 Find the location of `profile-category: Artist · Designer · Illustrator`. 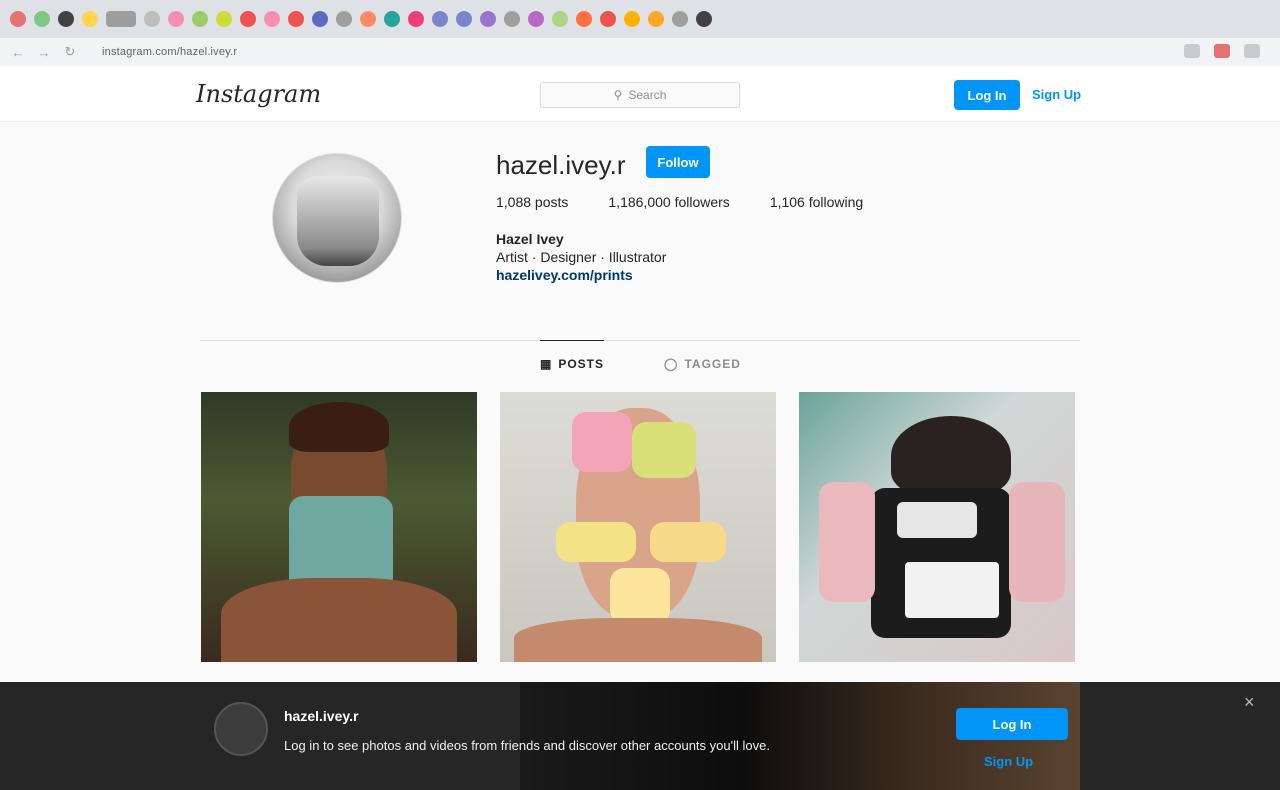

profile-category: Artist · Designer · Illustrator is located at coordinates (581, 257).